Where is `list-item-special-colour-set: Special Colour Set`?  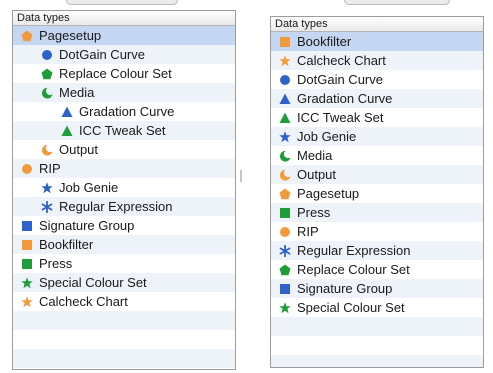 list-item-special-colour-set: Special Colour Set is located at coordinates (377, 307).